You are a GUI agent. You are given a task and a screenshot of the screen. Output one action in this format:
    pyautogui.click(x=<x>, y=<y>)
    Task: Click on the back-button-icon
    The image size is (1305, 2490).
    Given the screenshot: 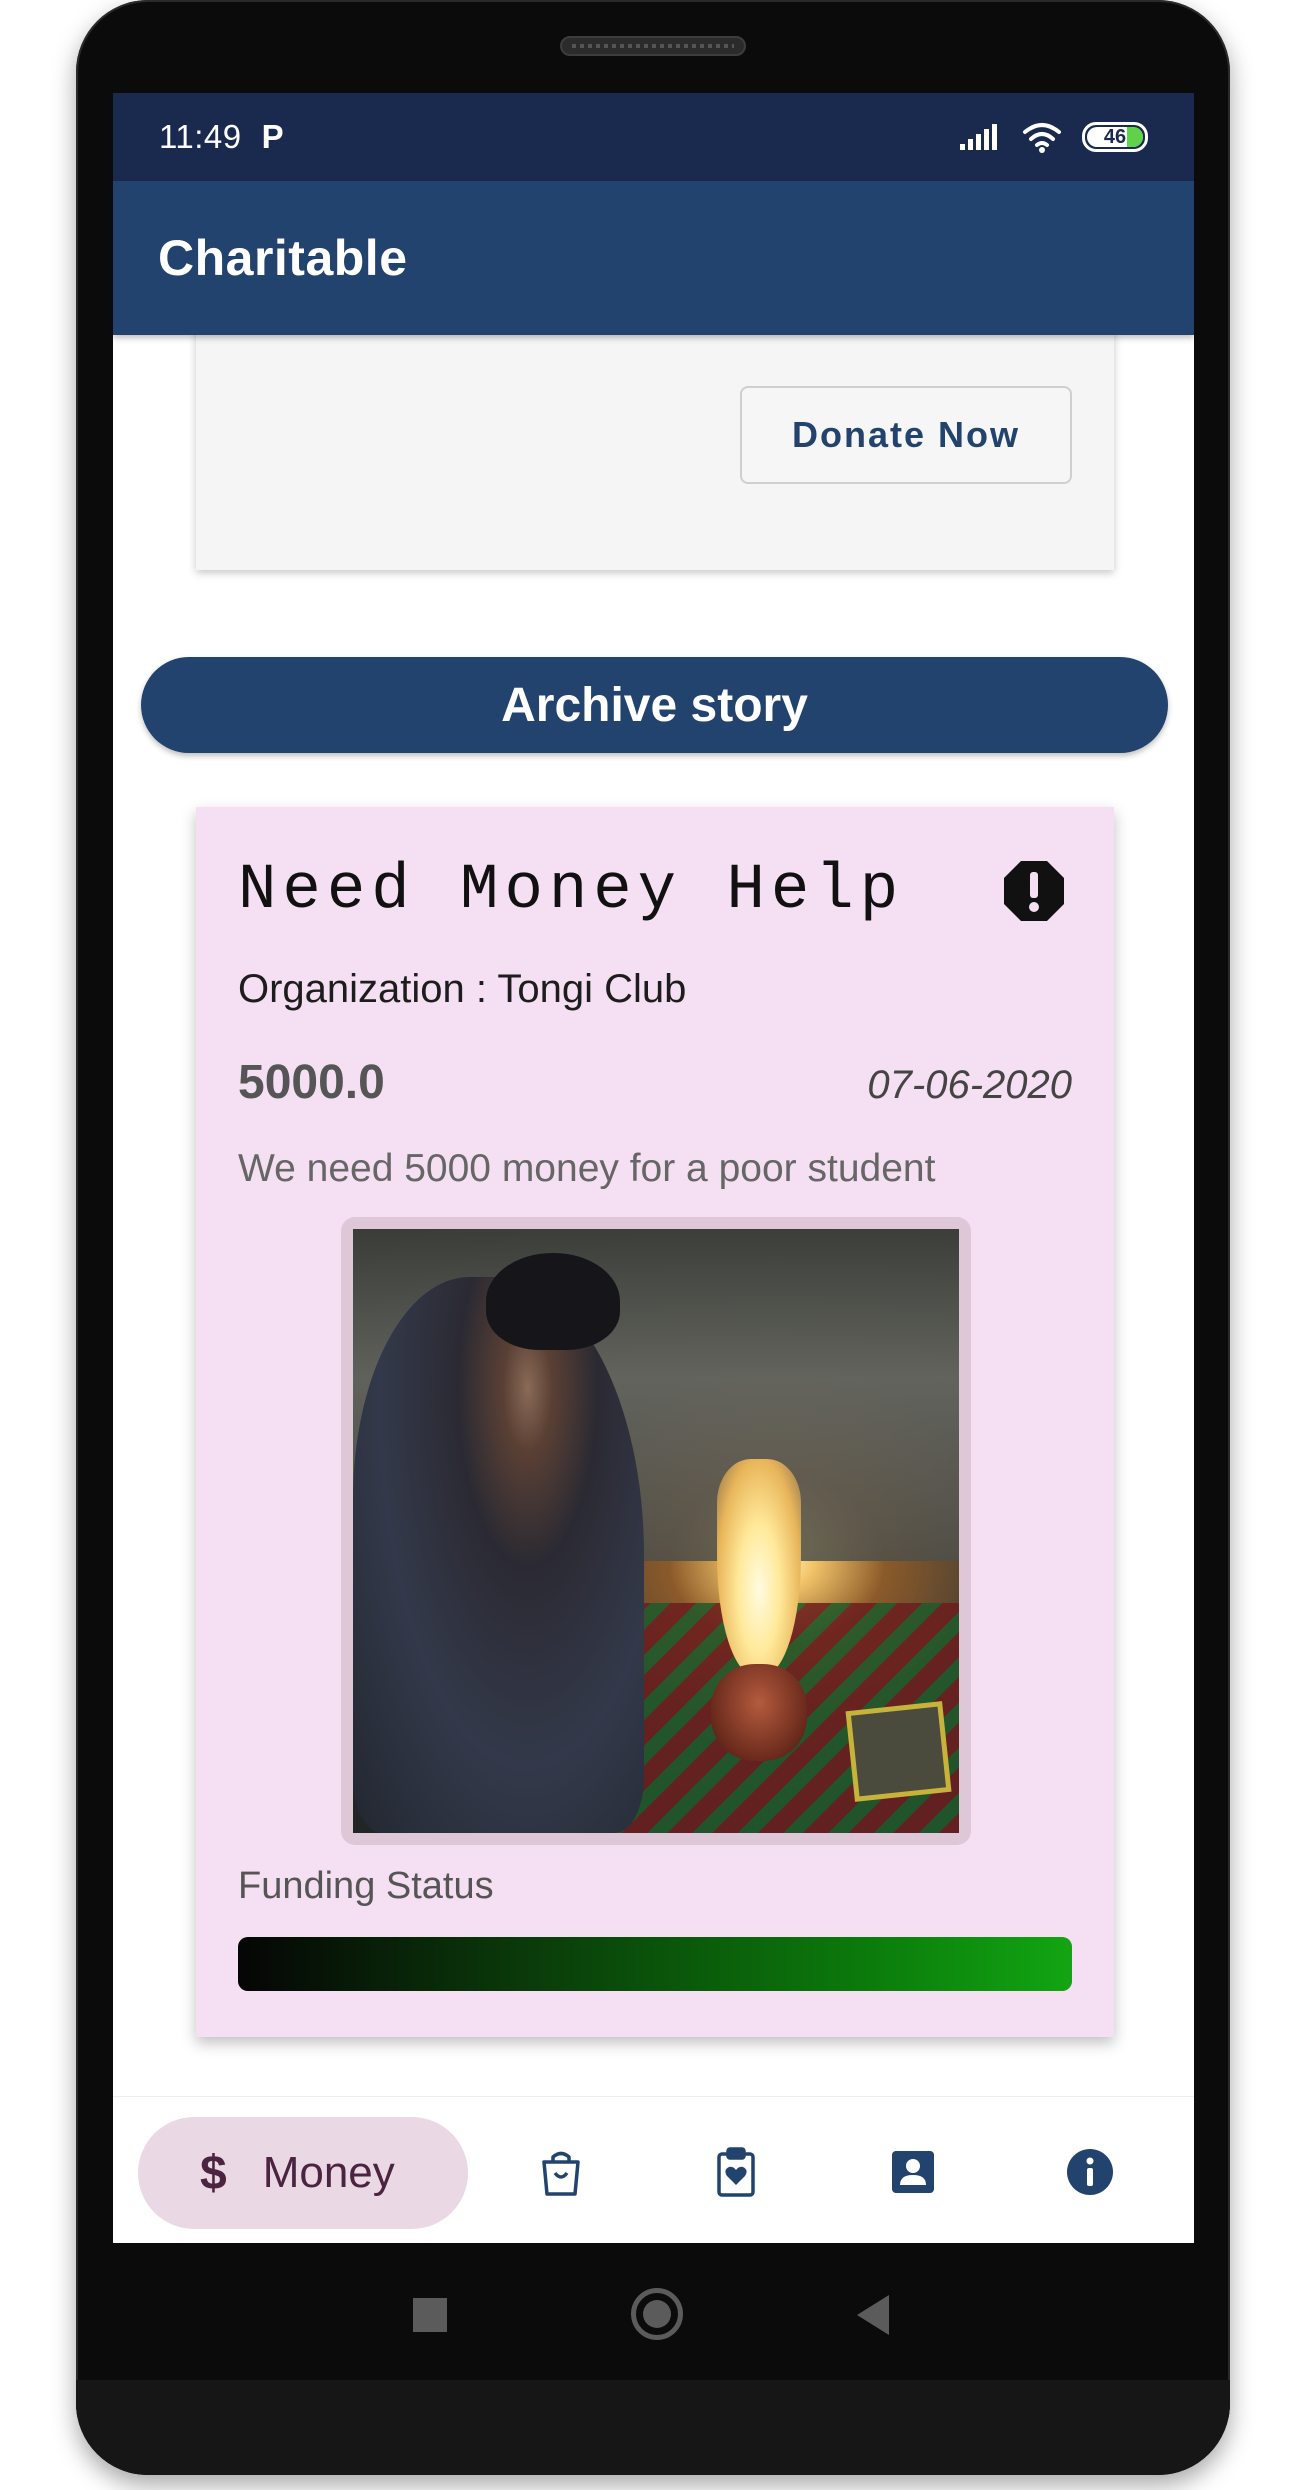 What is the action you would take?
    pyautogui.click(x=873, y=2315)
    